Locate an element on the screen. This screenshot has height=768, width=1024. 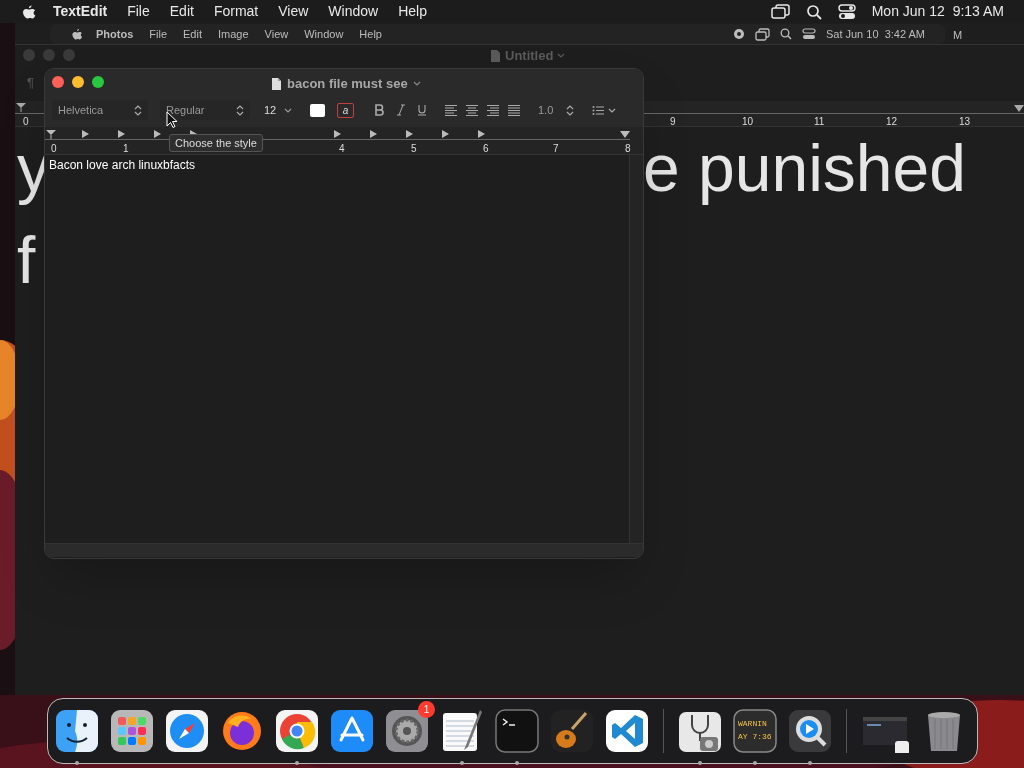
popup-value: Regular is located at coordinates (185, 110).